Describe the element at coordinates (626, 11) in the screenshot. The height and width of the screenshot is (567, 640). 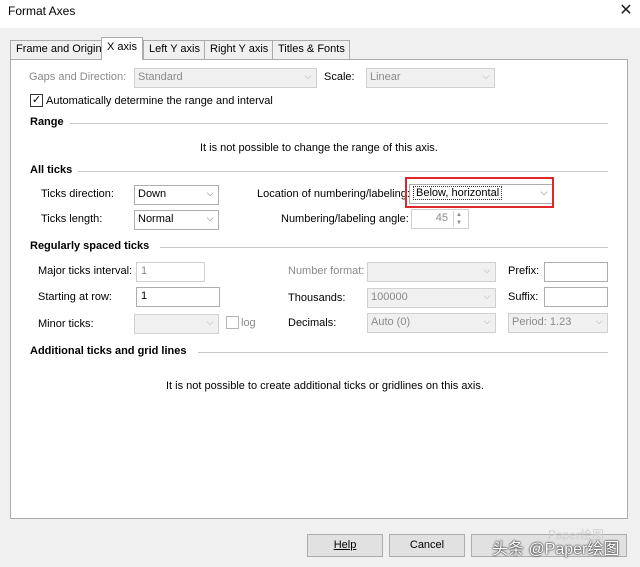
I see `close-icon: ✕` at that location.